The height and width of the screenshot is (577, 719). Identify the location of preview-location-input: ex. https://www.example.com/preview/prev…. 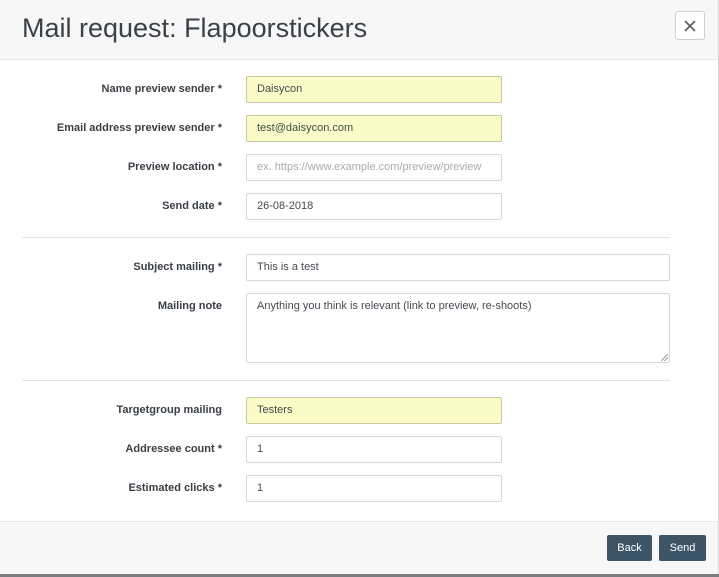
(374, 167).